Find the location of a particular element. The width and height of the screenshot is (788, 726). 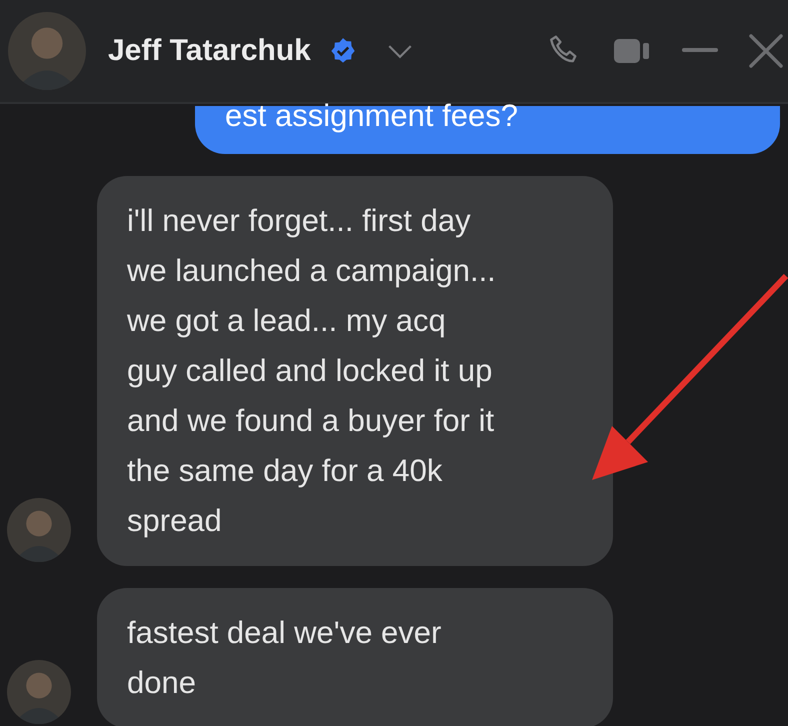

close-icon is located at coordinates (766, 51).